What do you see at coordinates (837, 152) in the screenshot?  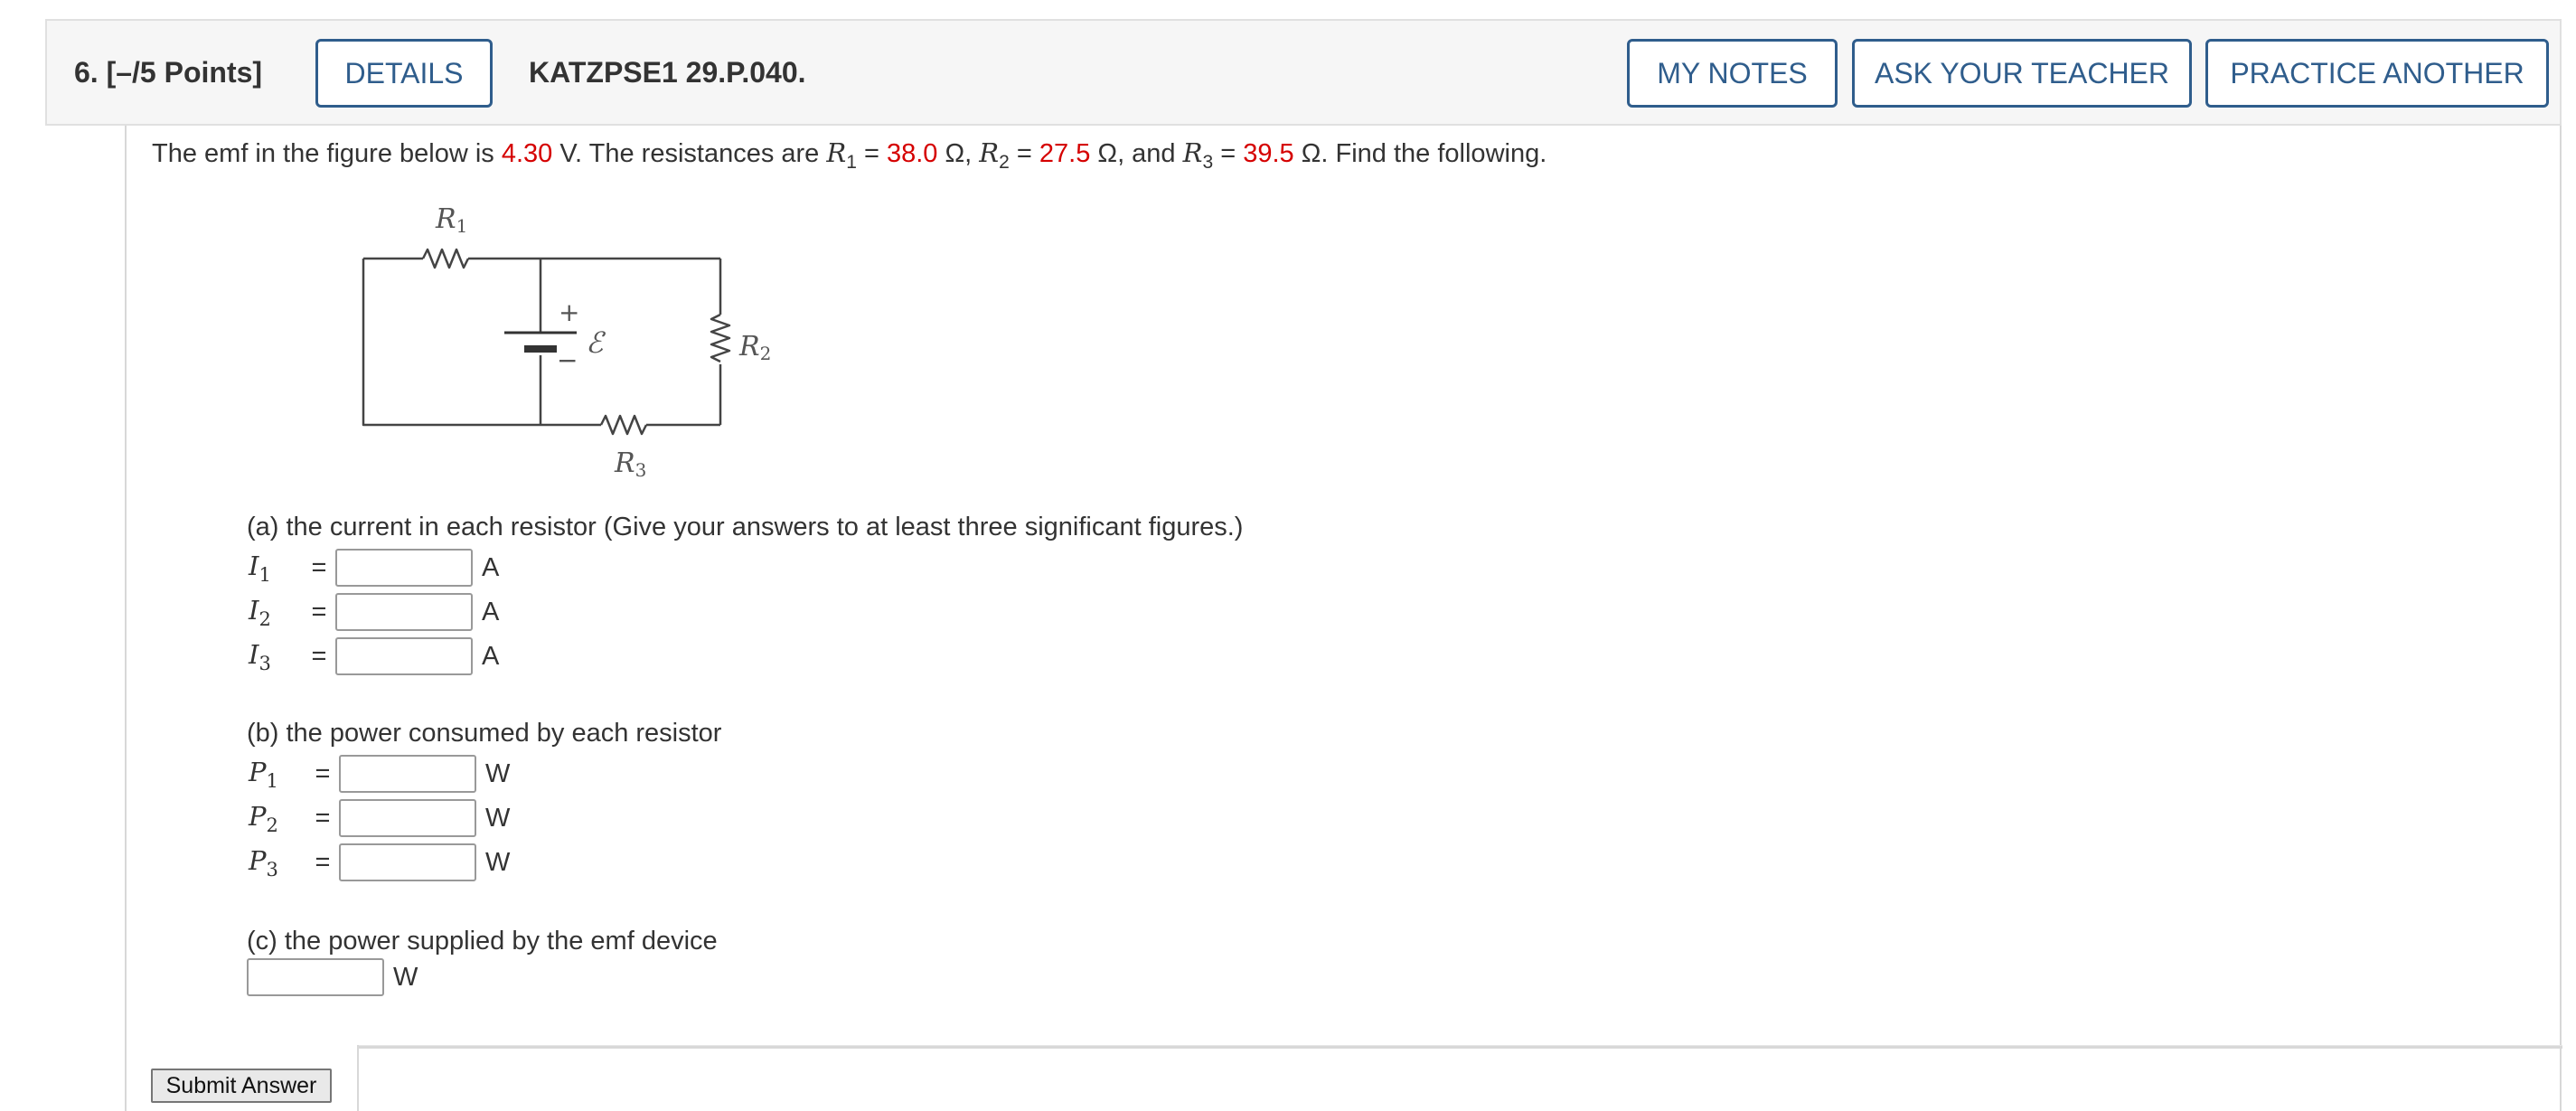 I see `r1-symbol: R` at bounding box center [837, 152].